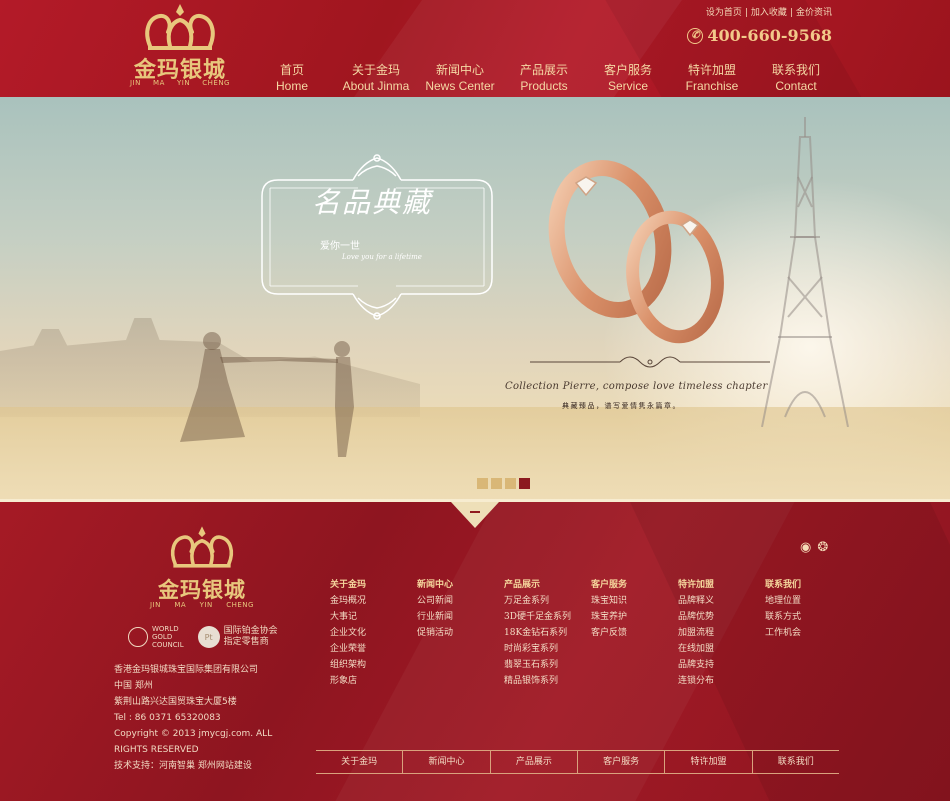 The image size is (950, 801). What do you see at coordinates (209, 766) in the screenshot?
I see `tech-support: 技术支持：河南智巢 郑州网站建设` at bounding box center [209, 766].